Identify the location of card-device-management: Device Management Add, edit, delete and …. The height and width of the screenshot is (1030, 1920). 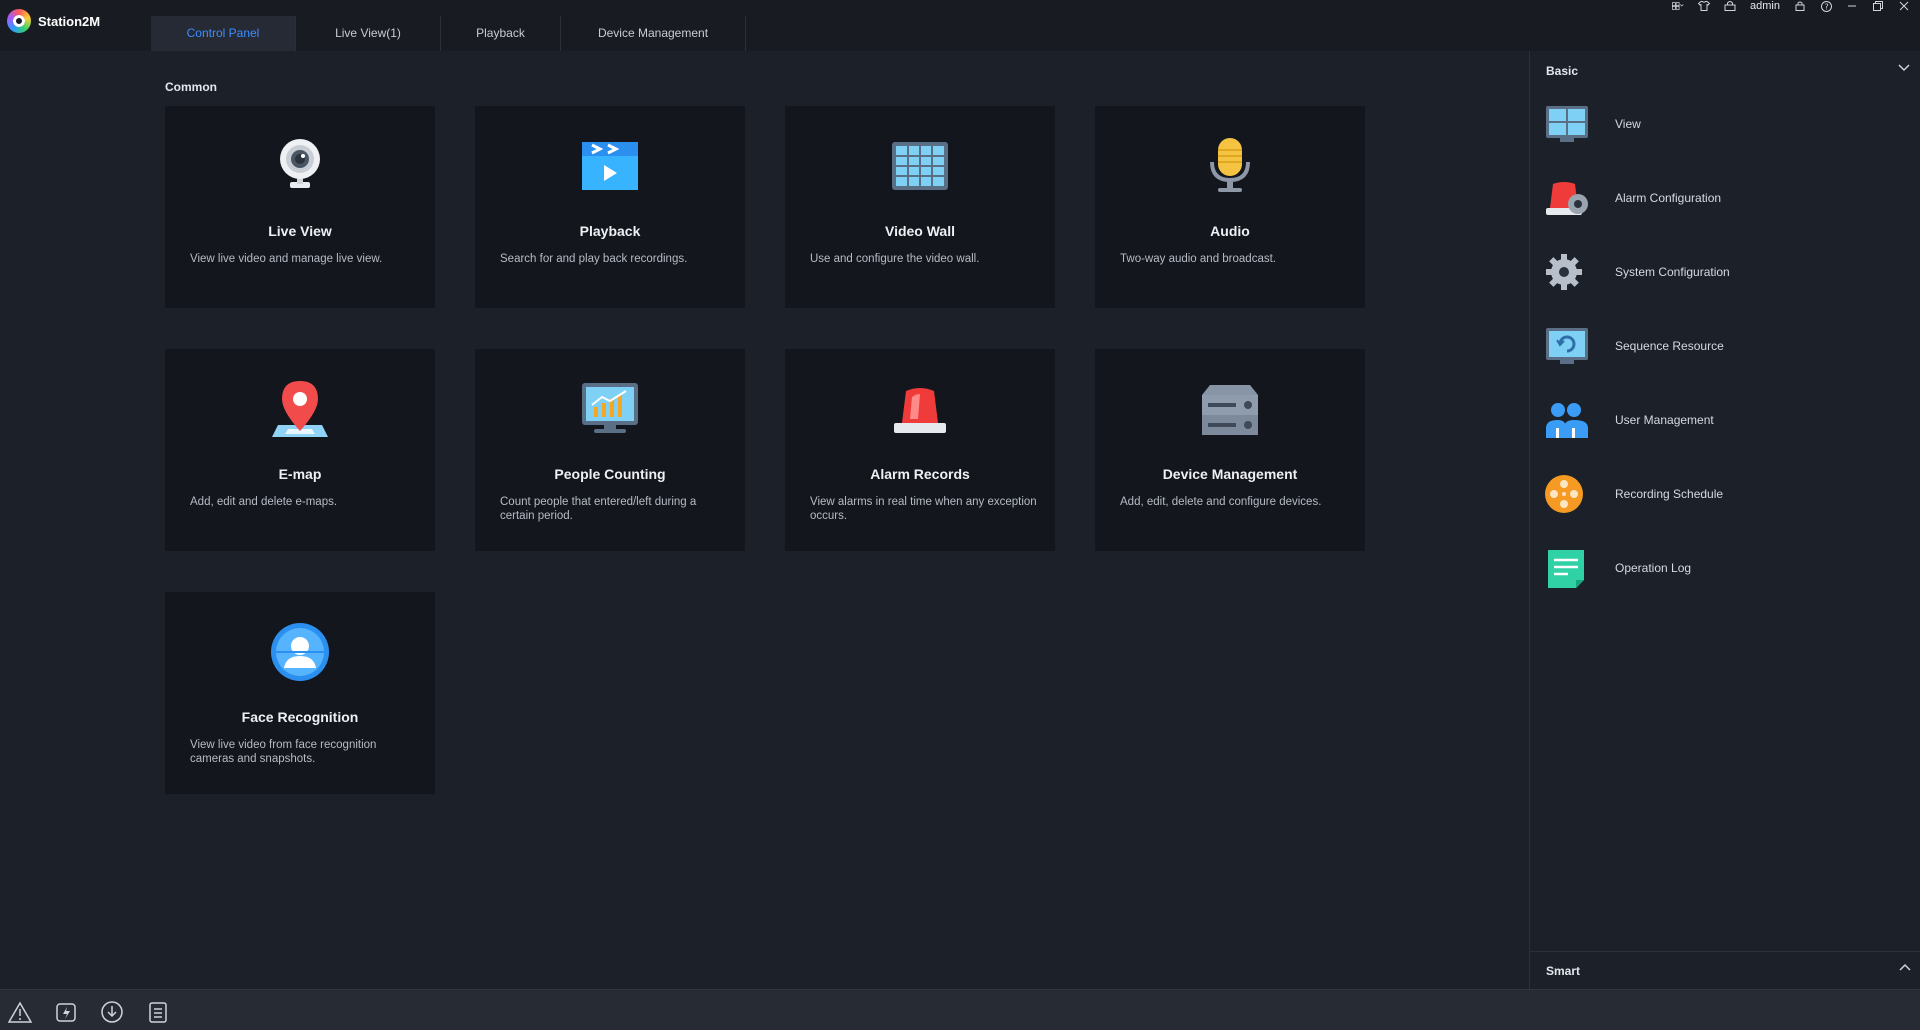
(1230, 450).